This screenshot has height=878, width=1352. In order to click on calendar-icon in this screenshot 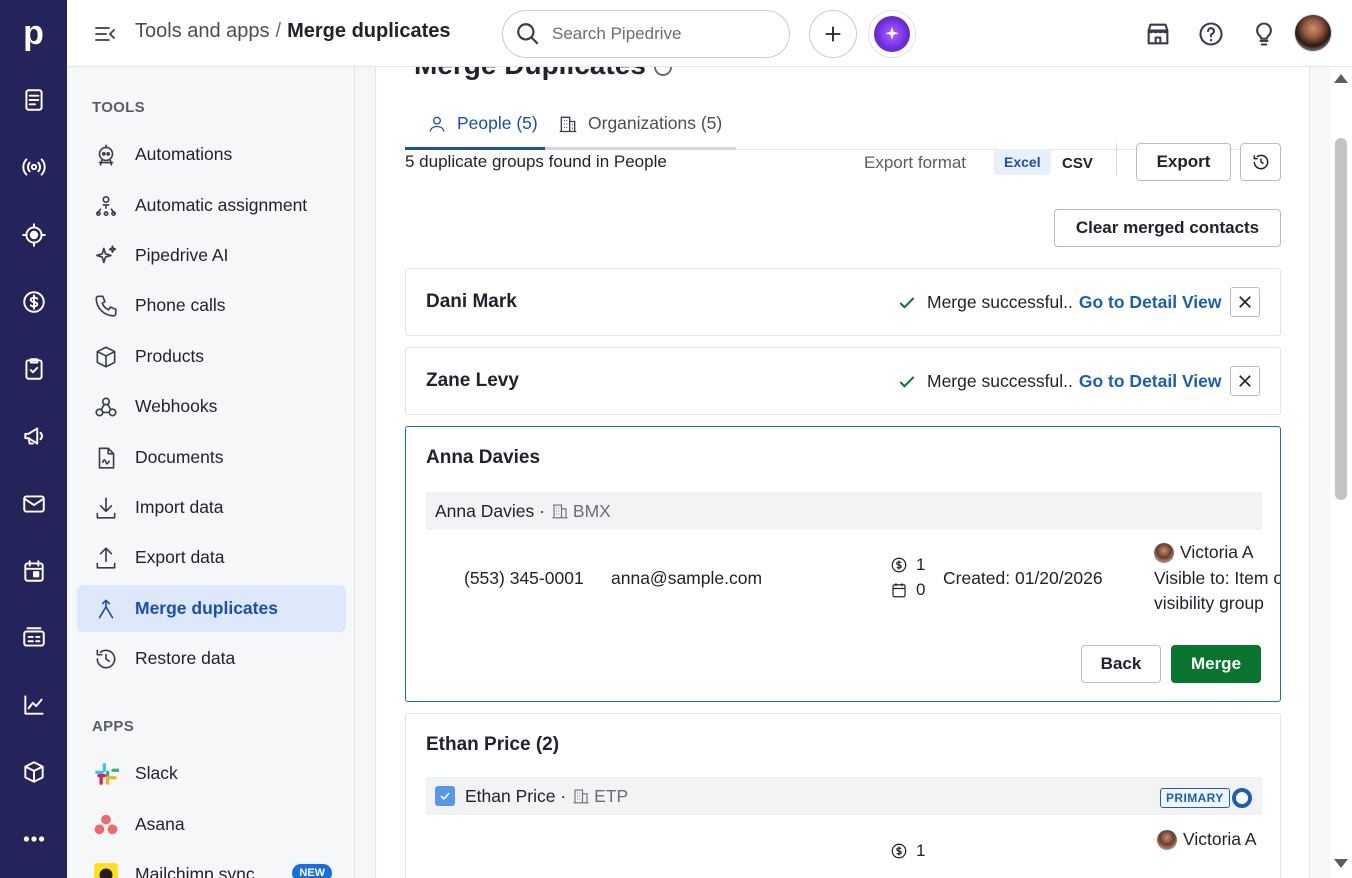, I will do `click(33, 571)`.